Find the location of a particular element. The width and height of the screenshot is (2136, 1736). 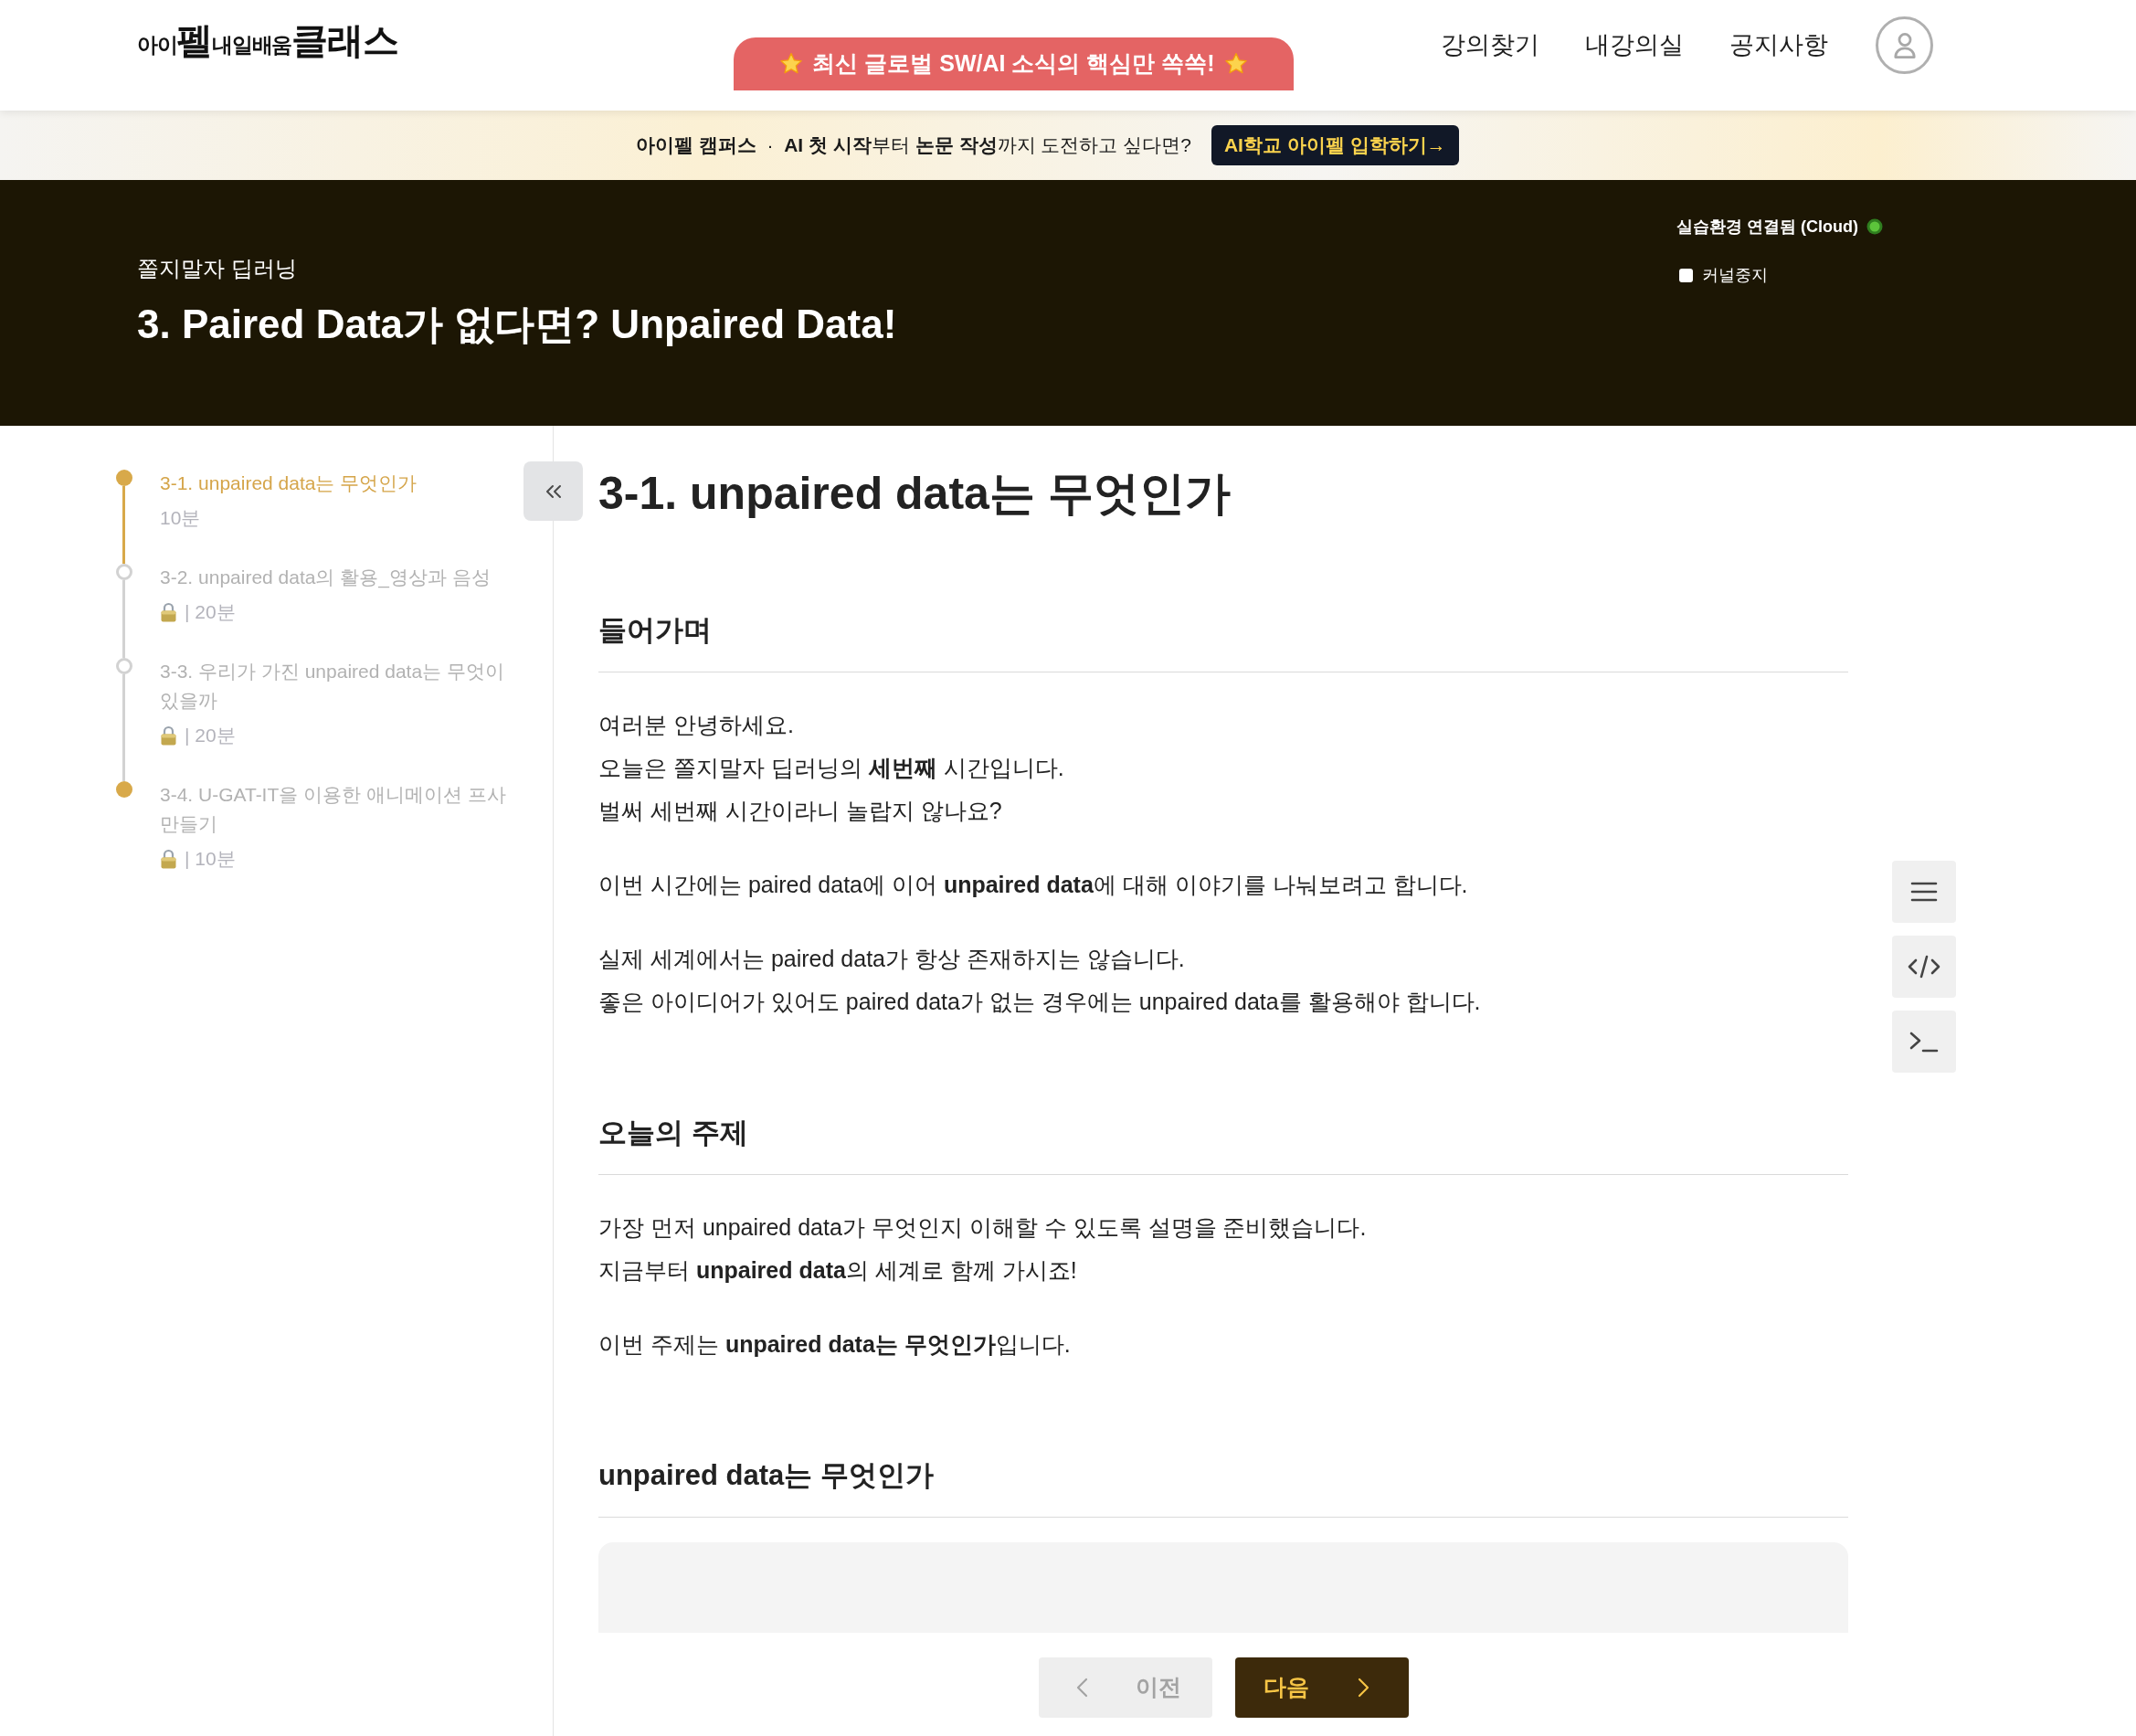

body-text: 이번 주제는 unpaired data는 무엇인가입니다. is located at coordinates (834, 1344).